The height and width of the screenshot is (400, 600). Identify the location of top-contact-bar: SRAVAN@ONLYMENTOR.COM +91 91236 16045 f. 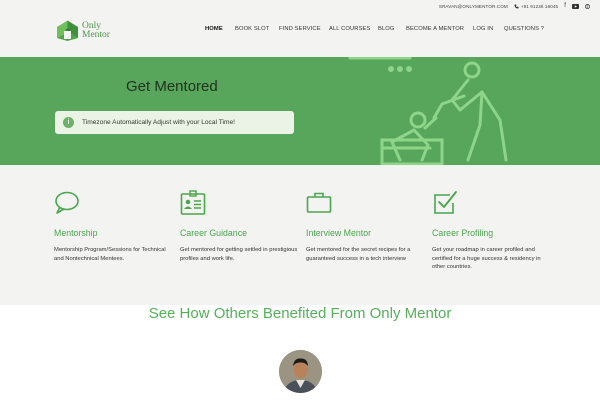
(514, 6).